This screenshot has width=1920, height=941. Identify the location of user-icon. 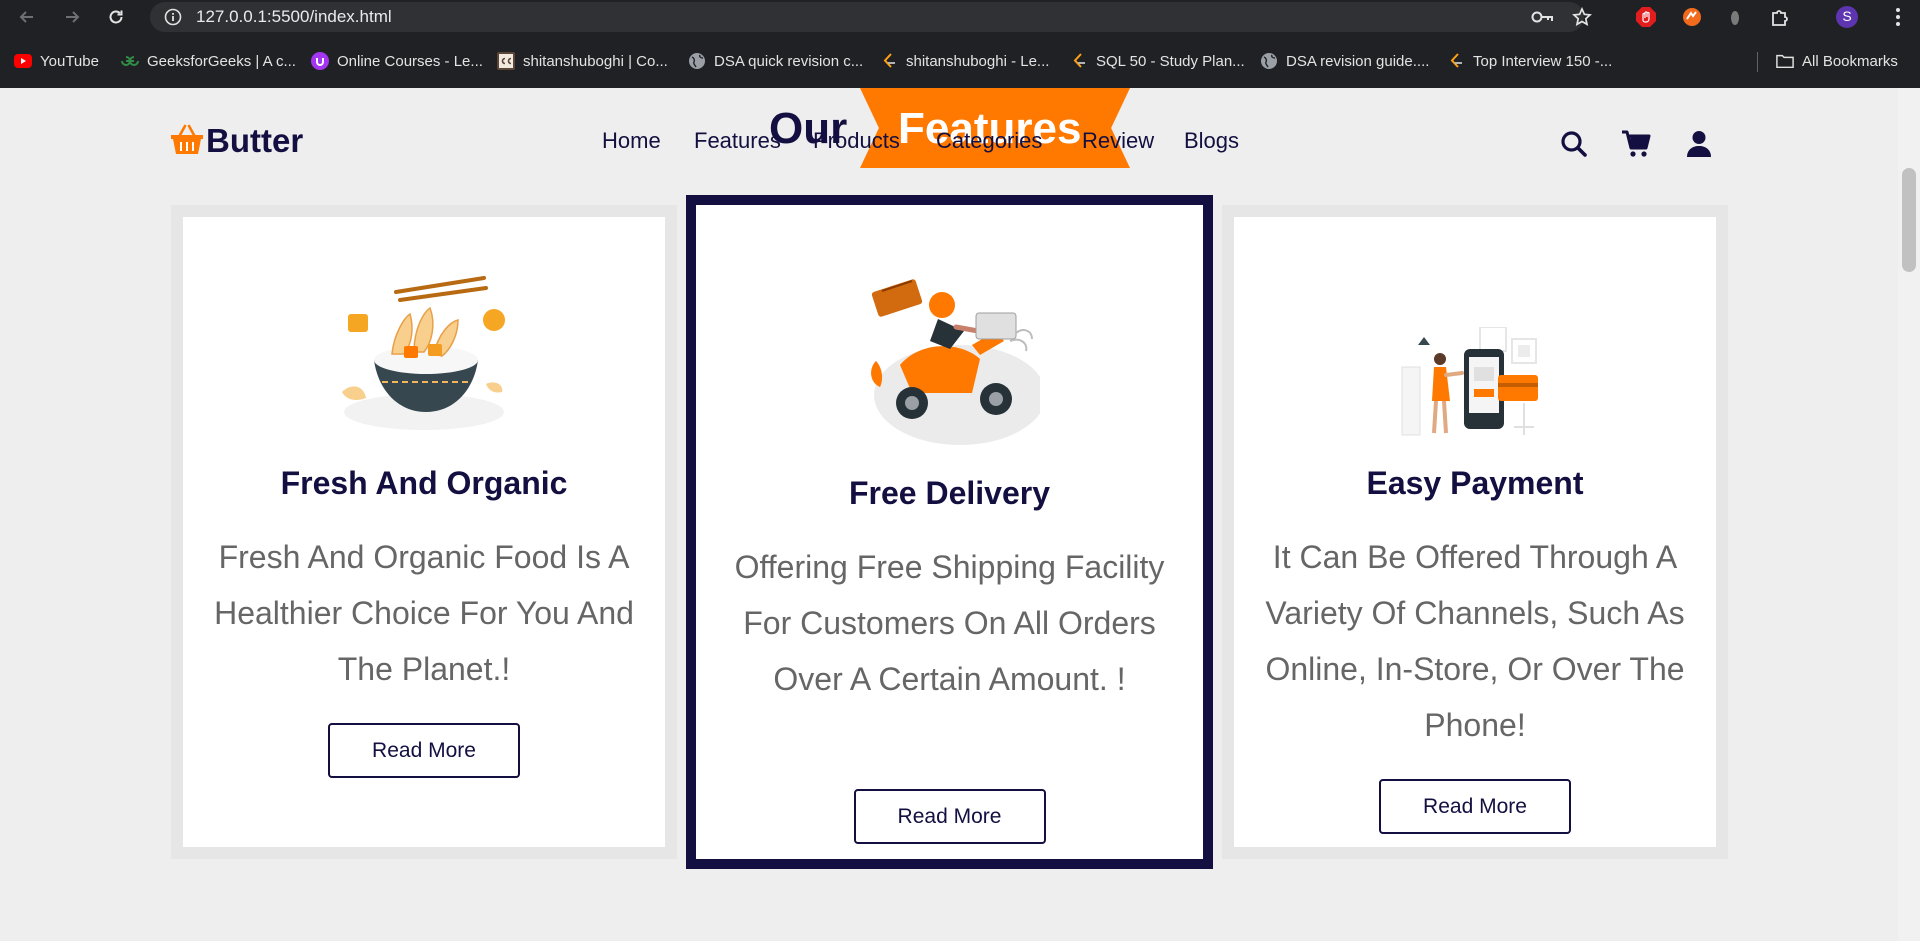
(1699, 144).